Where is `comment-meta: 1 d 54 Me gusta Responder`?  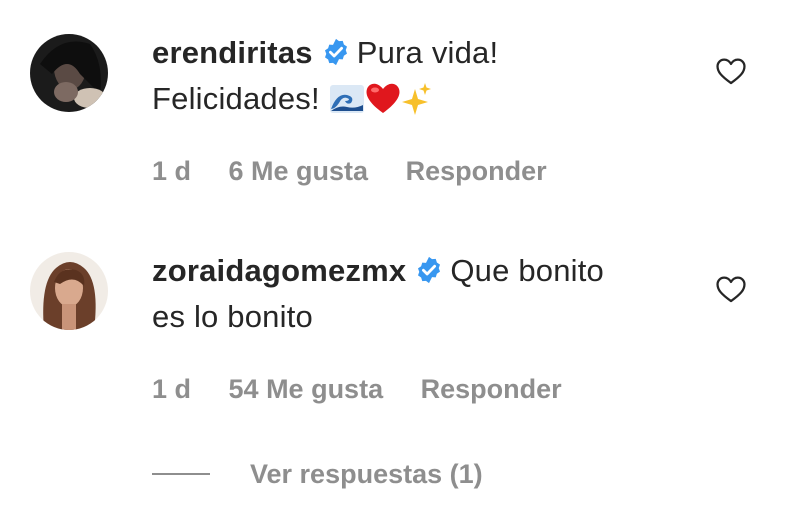
comment-meta: 1 d 54 Me gusta Responder is located at coordinates (372, 389).